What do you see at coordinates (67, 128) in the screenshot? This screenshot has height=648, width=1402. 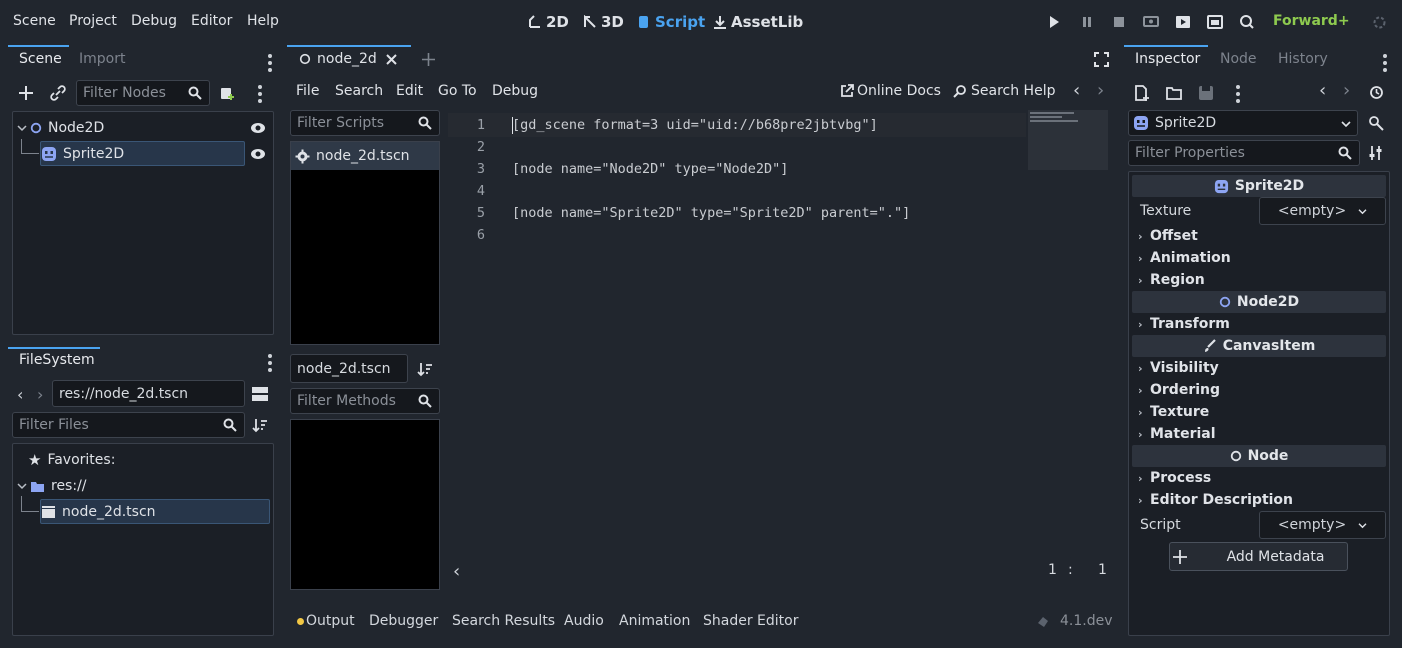 I see `tree-node-node2d: Node2D` at bounding box center [67, 128].